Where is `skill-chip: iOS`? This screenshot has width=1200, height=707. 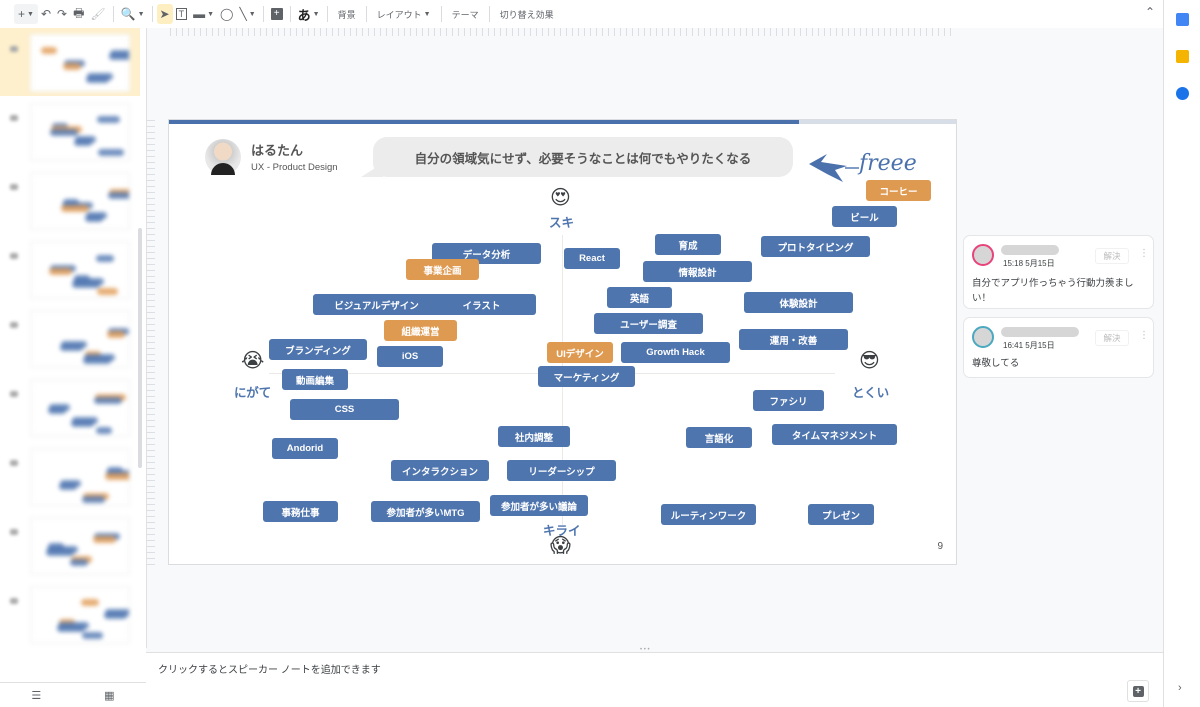 skill-chip: iOS is located at coordinates (410, 356).